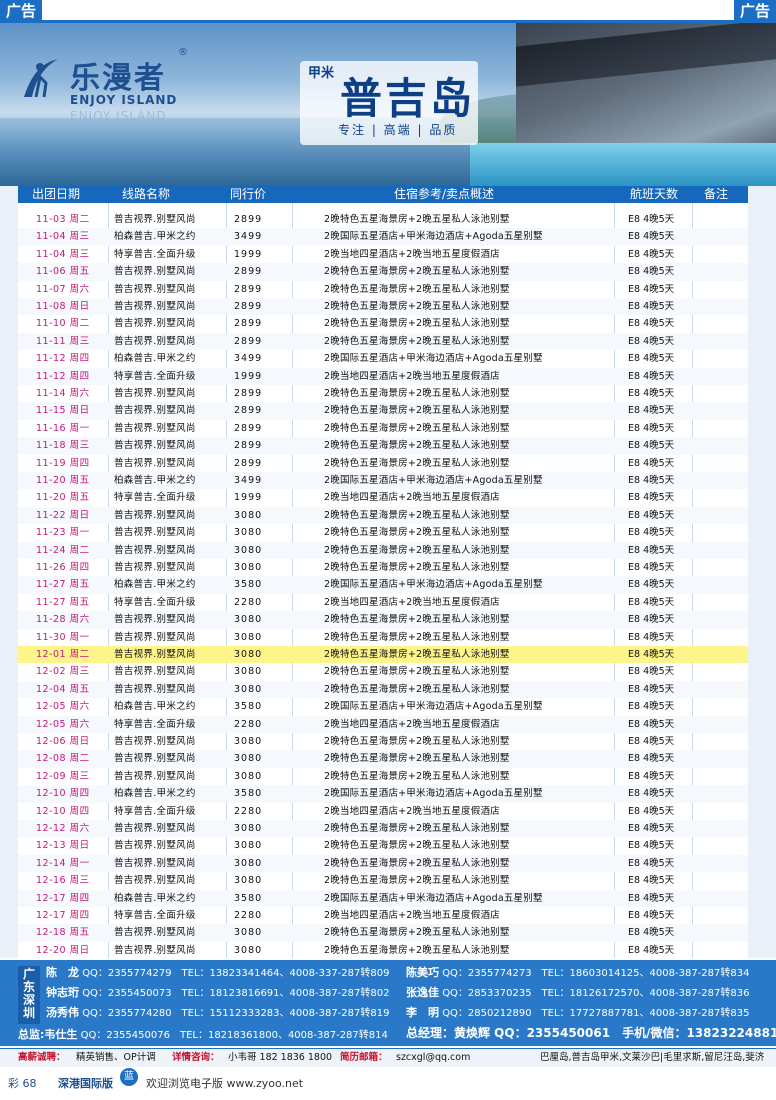  Describe the element at coordinates (248, 237) in the screenshot. I see `row-price: 3499` at that location.